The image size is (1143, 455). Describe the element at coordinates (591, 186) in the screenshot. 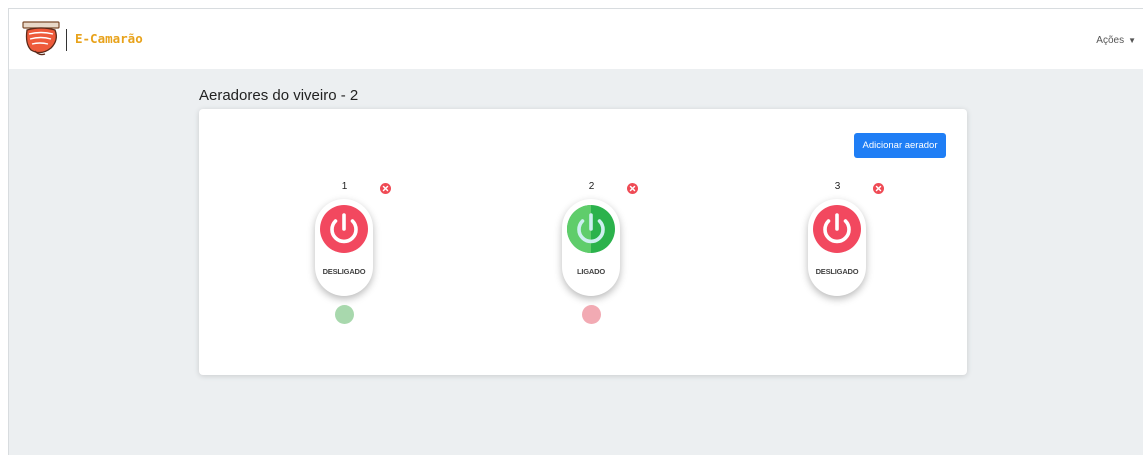

I see `aerator-number: 2` at that location.